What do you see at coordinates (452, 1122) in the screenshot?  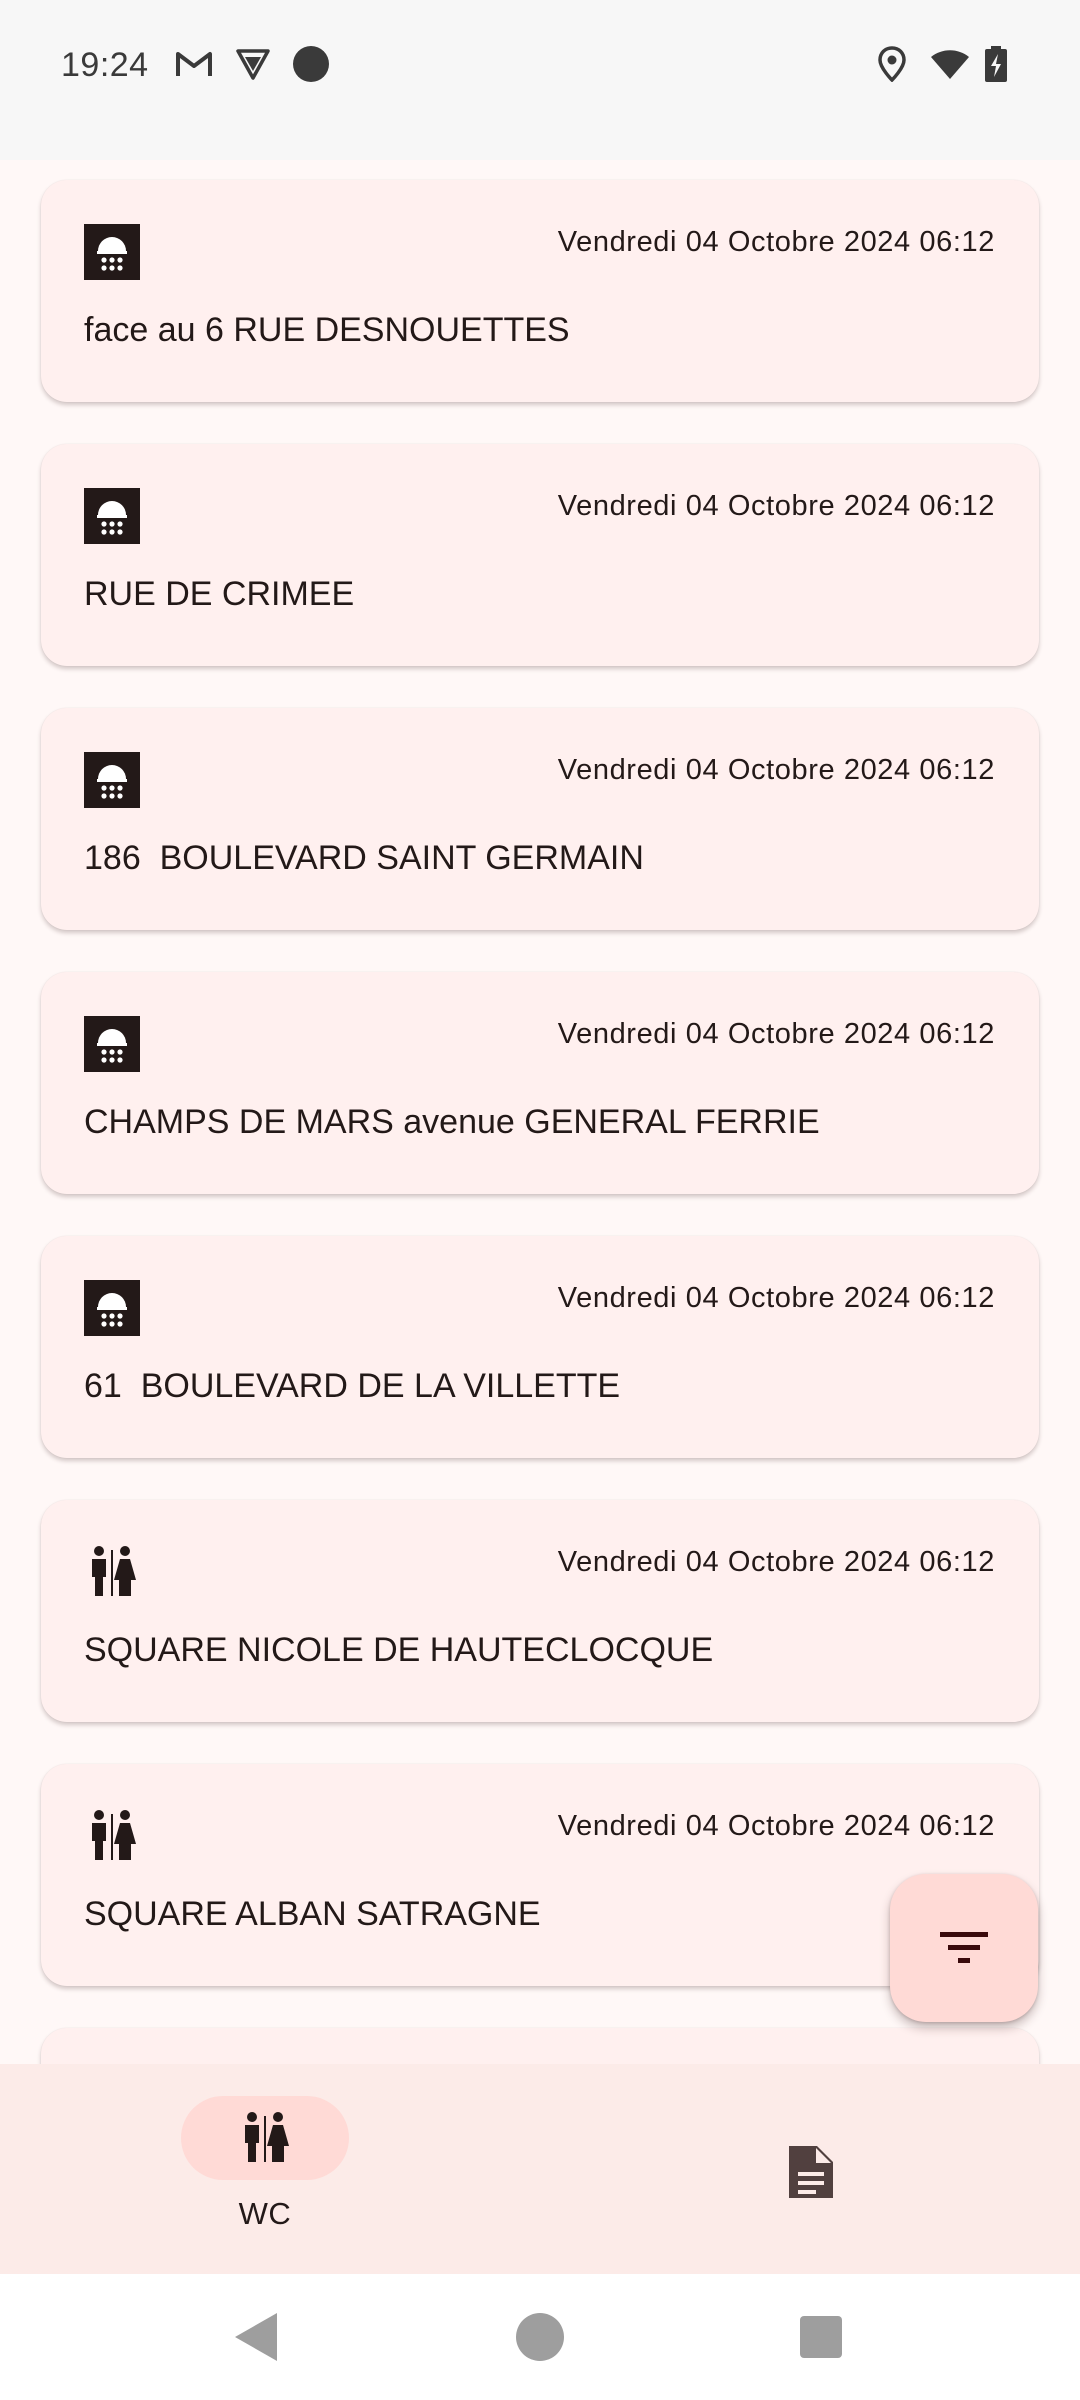 I see `item-address: CHAMPS DE MARS avenue GENERAL FERRIE` at bounding box center [452, 1122].